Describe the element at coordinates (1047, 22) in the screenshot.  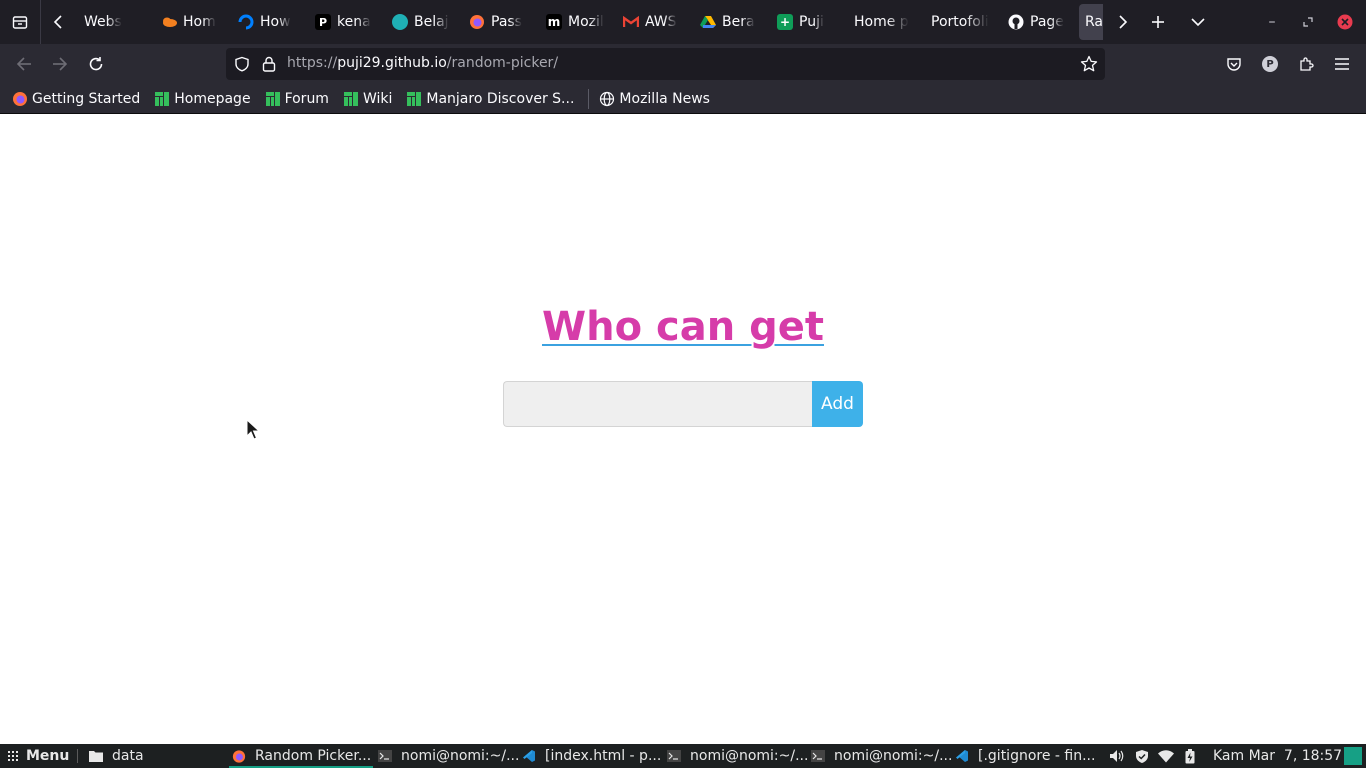
I see `tab-title: Page` at that location.